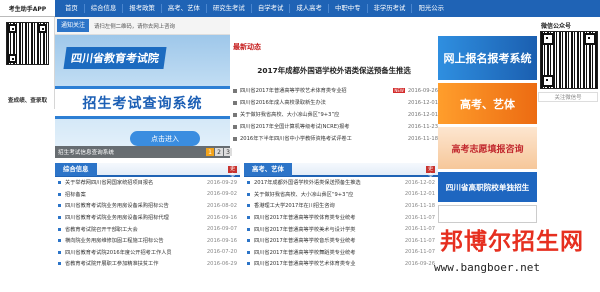 The height and width of the screenshot is (292, 600). What do you see at coordinates (487, 148) in the screenshot?
I see `volunteer-consult-card: 高考志愿填报咨询` at bounding box center [487, 148].